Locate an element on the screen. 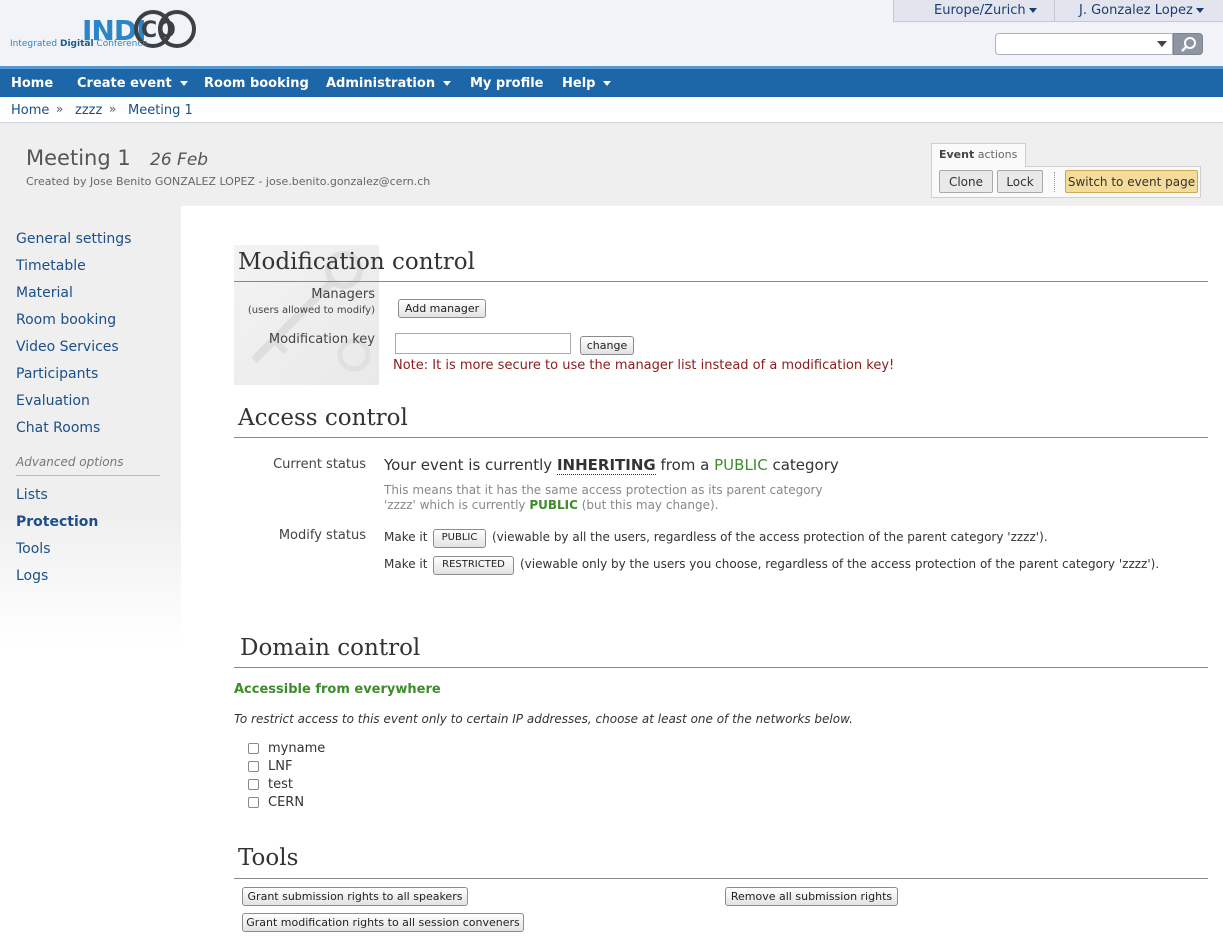  breadcrumb-home: Home is located at coordinates (30, 110).